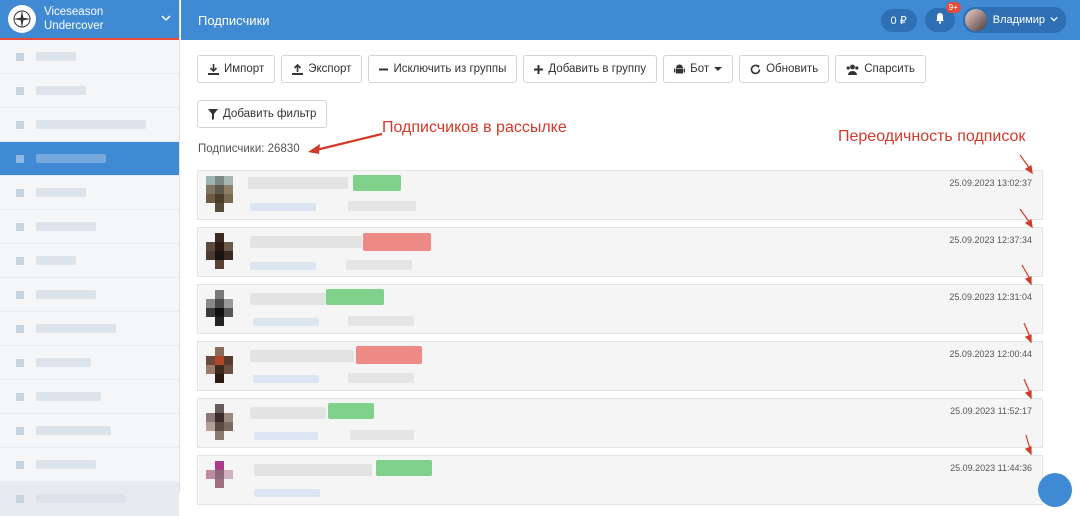 Image resolution: width=1080 pixels, height=516 pixels. Describe the element at coordinates (270, 114) in the screenshot. I see `add-filter-label: Добавить фильтр` at that location.